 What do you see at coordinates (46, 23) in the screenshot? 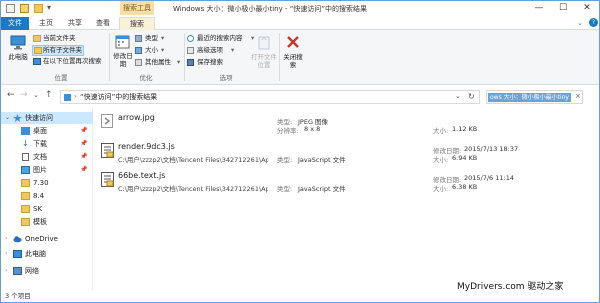
I see `tab-home: 主页` at bounding box center [46, 23].